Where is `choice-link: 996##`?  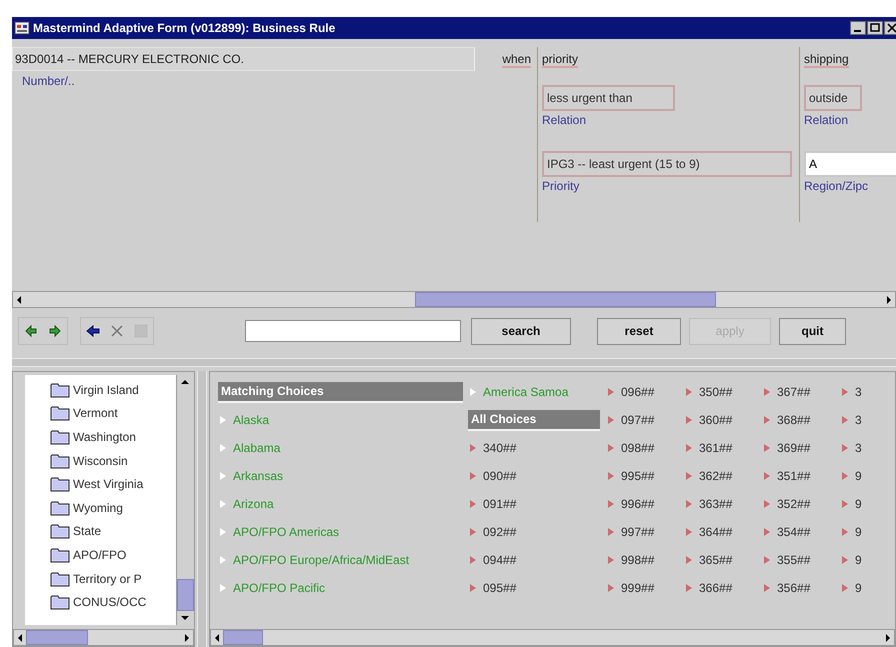
choice-link: 996## is located at coordinates (637, 504).